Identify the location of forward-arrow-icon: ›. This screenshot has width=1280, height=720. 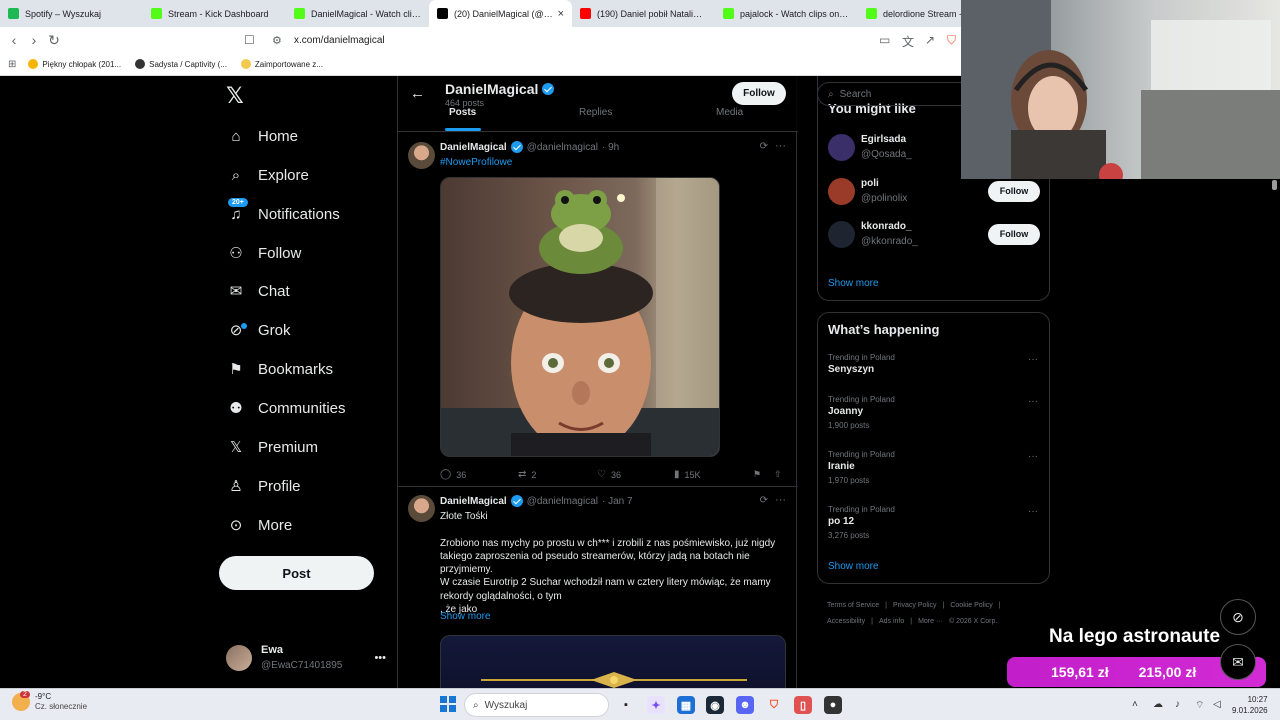
(34, 40).